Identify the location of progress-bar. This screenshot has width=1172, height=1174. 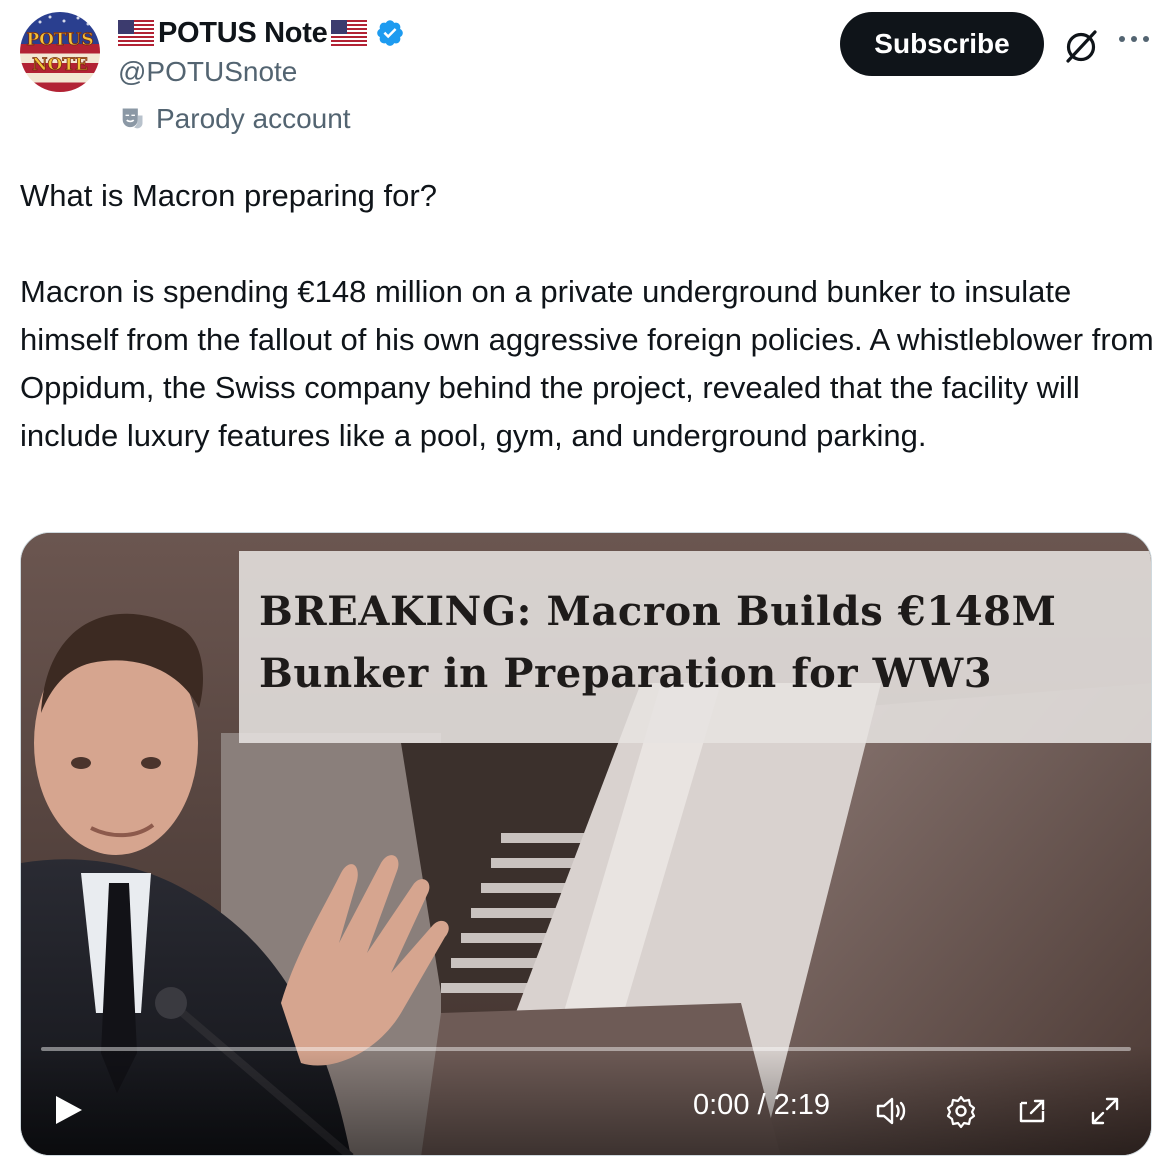
(586, 1049).